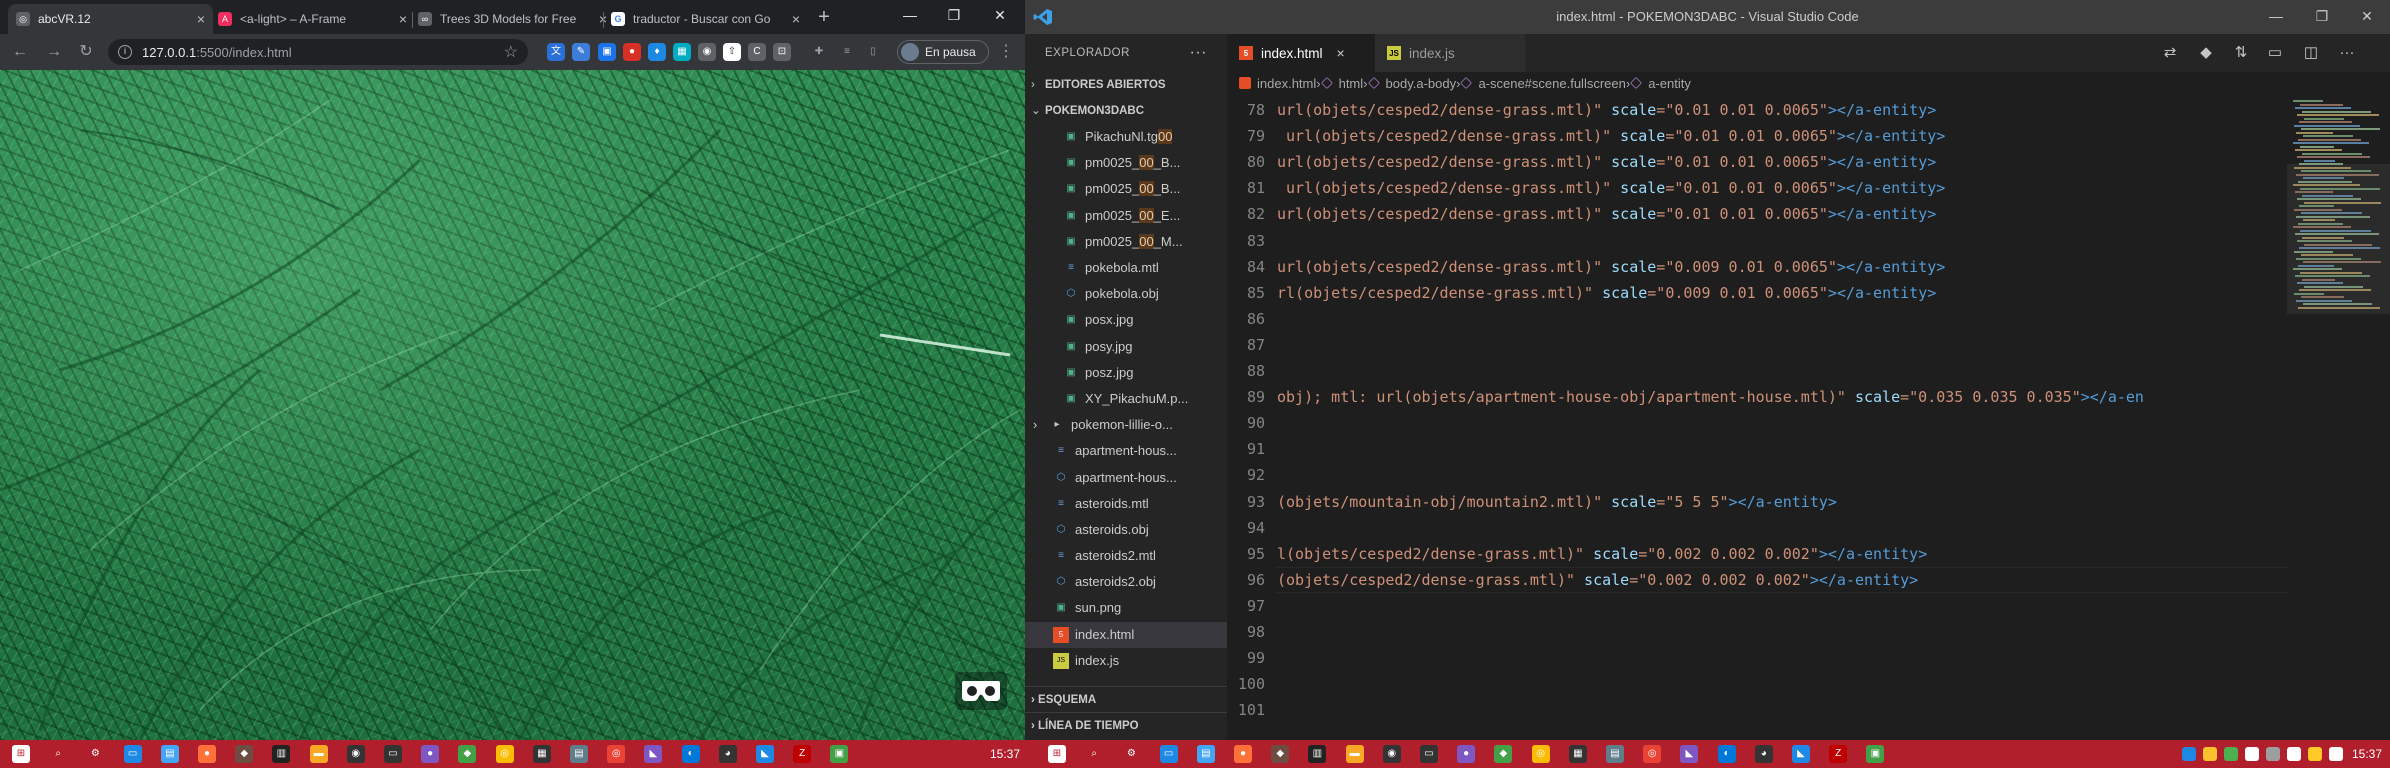 Image resolution: width=2390 pixels, height=768 pixels. What do you see at coordinates (1757, 475) in the screenshot?
I see `code-line: 92` at bounding box center [1757, 475].